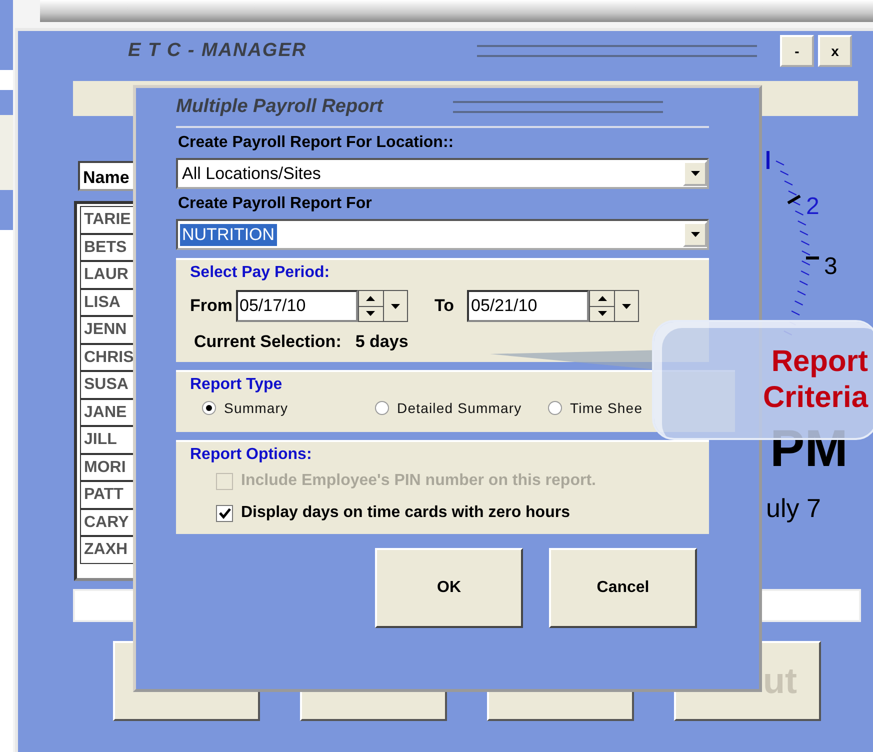 The width and height of the screenshot is (873, 752). Describe the element at coordinates (459, 408) in the screenshot. I see `radio-label: Detailed Summary` at that location.